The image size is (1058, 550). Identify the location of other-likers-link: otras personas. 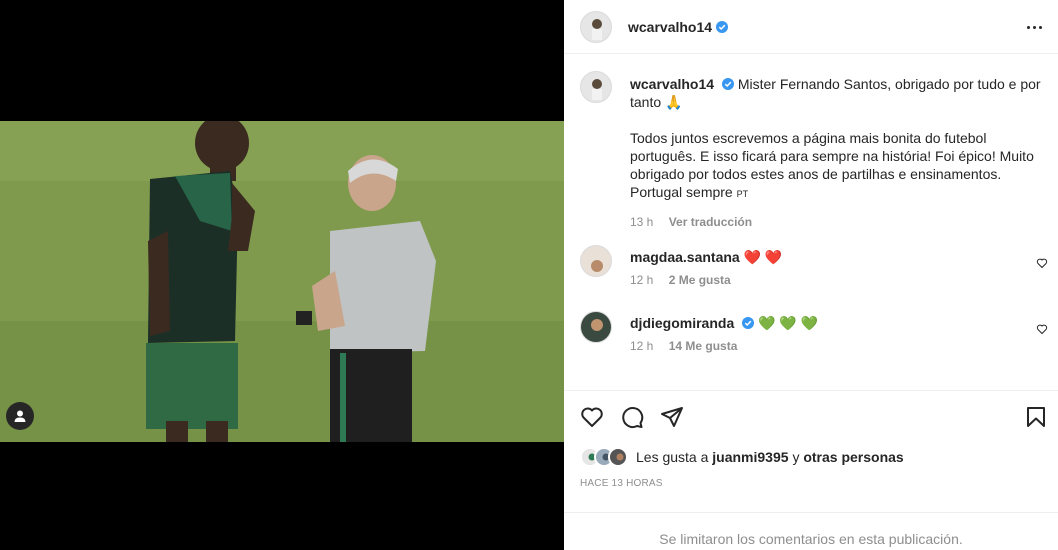
(853, 457).